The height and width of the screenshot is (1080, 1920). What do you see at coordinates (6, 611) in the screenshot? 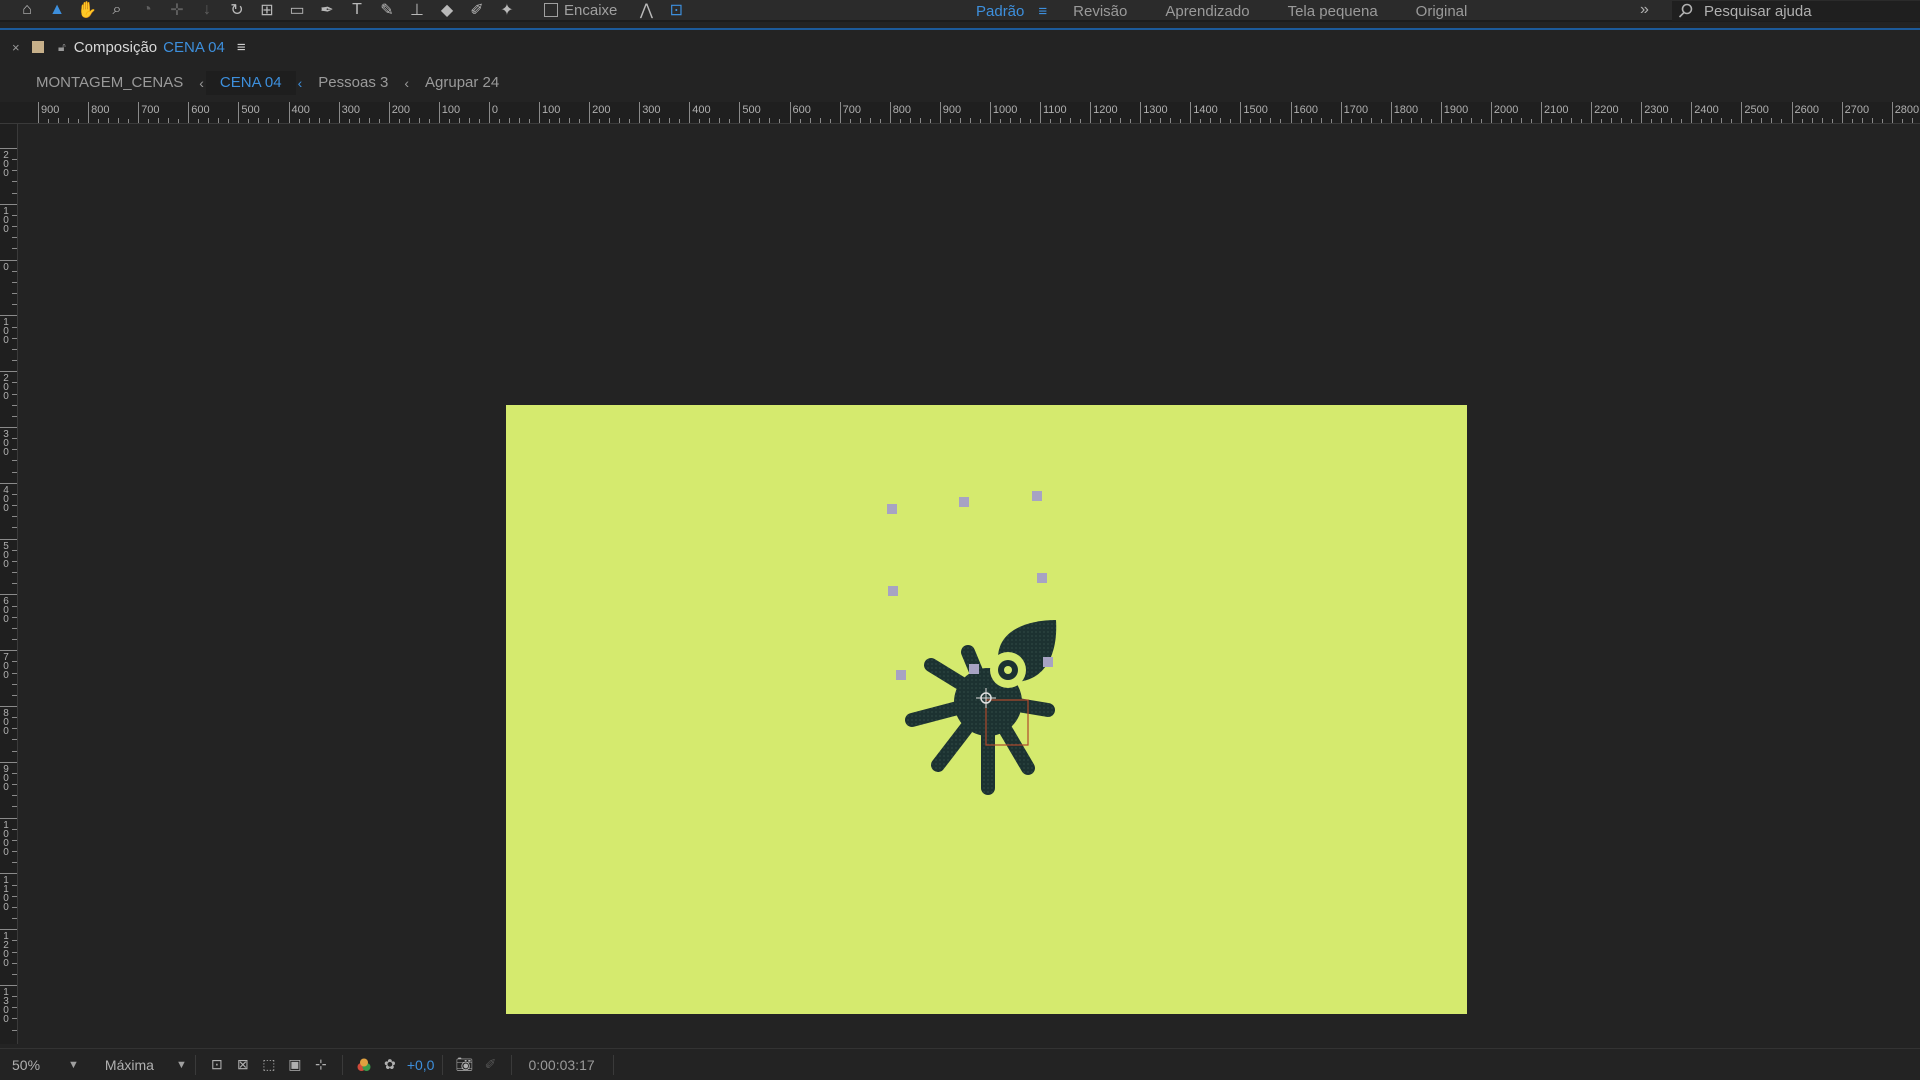
I see `ruler-label: 600` at bounding box center [6, 611].